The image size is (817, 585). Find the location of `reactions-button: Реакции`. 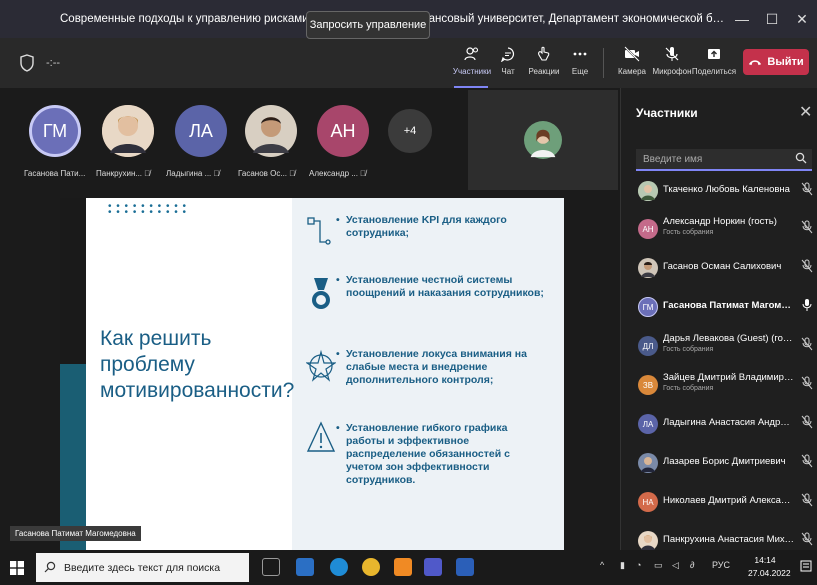

reactions-button: Реакции is located at coordinates (544, 61).